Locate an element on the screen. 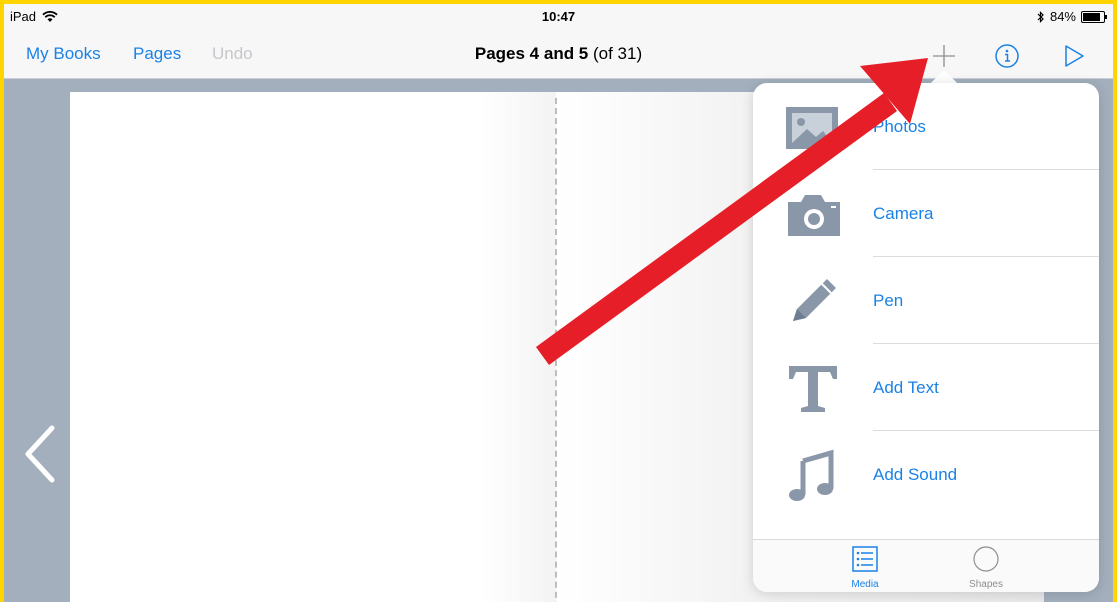 The height and width of the screenshot is (602, 1117). menu-item-camera: Camera is located at coordinates (926, 213).